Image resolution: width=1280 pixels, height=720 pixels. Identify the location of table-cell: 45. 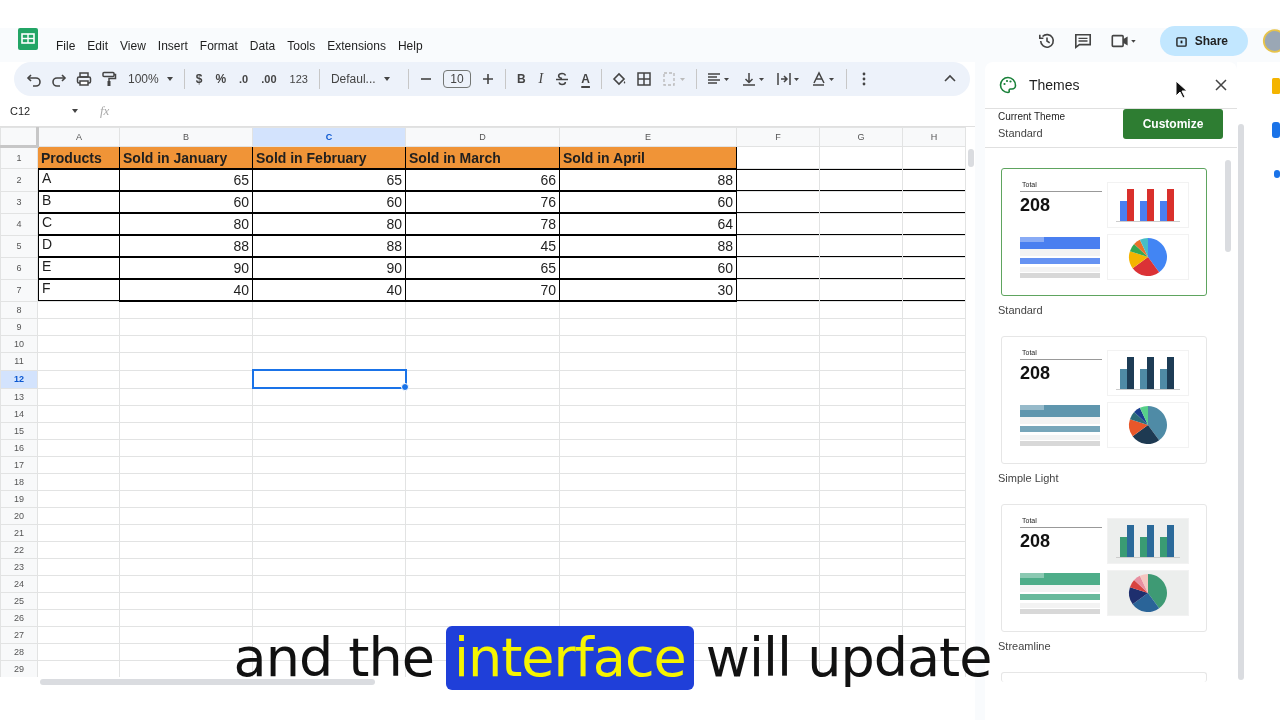
(482, 246).